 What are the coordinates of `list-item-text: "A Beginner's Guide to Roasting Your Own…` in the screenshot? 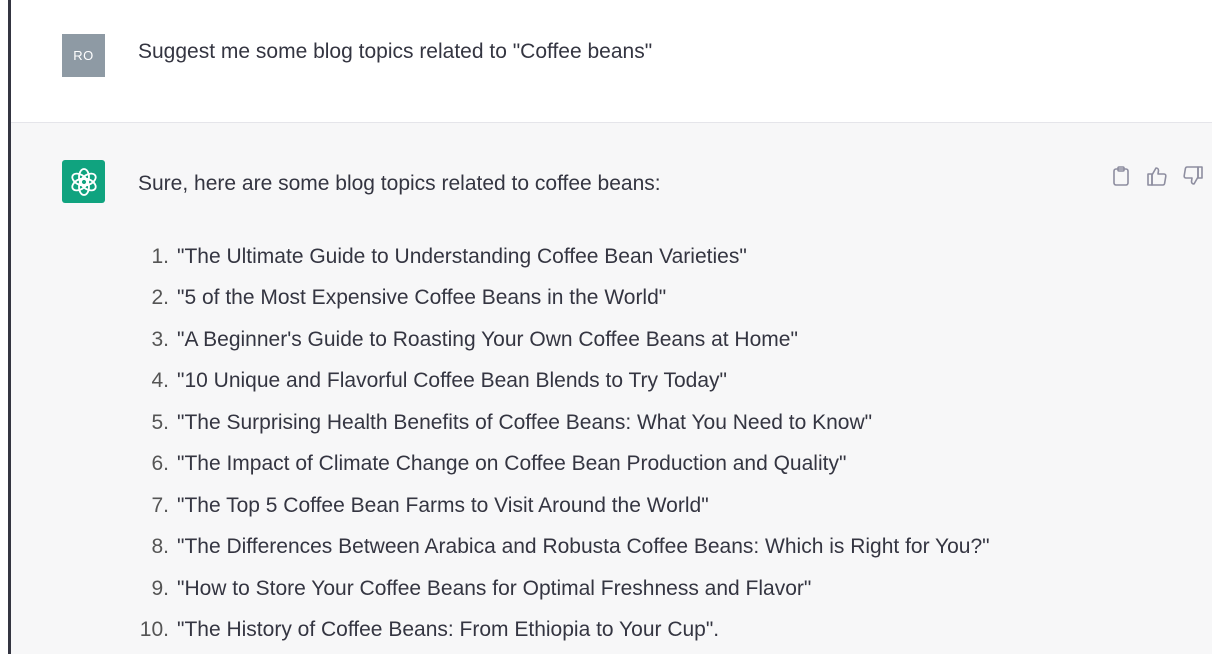 It's located at (487, 339).